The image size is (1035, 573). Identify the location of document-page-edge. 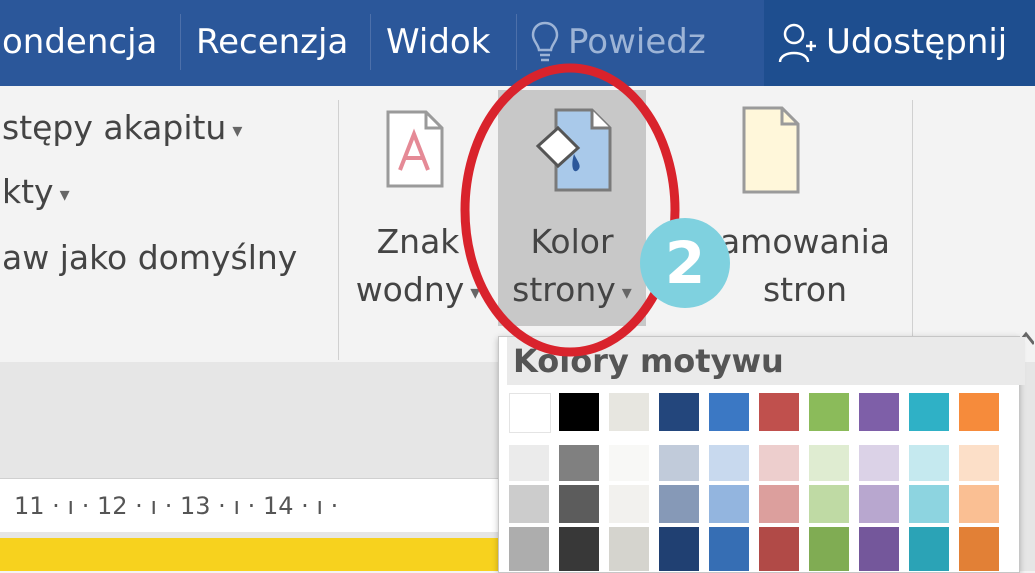
(249, 554).